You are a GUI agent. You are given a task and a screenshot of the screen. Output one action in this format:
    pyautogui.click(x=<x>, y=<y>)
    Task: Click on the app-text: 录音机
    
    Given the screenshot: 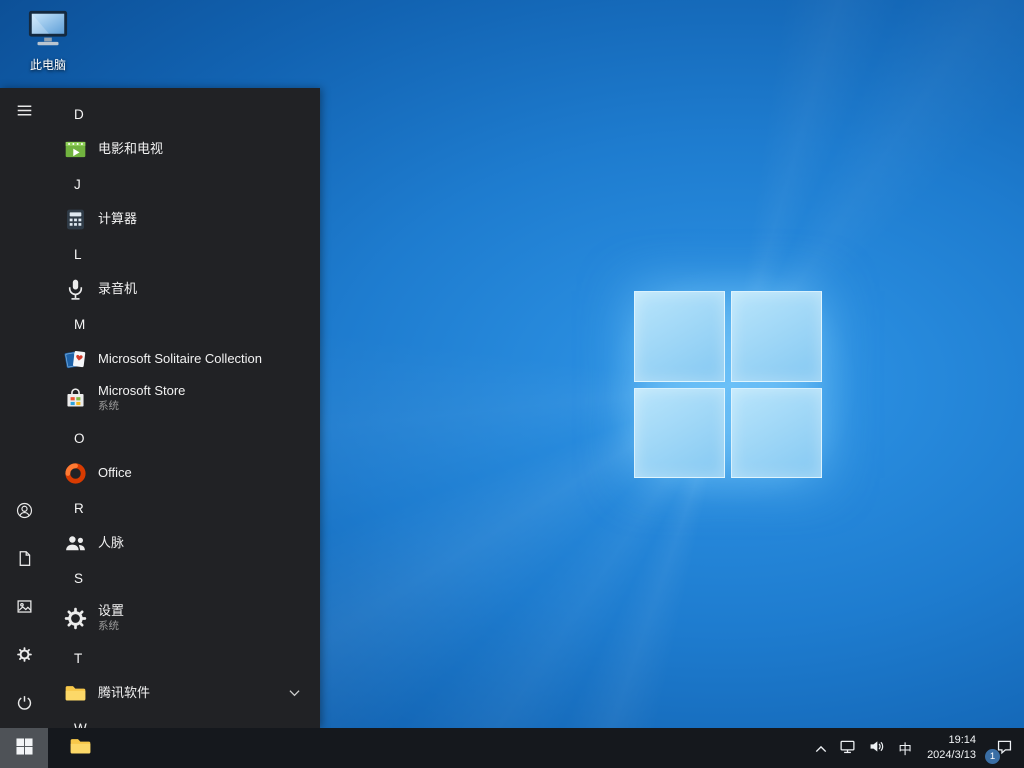 What is the action you would take?
    pyautogui.click(x=118, y=288)
    